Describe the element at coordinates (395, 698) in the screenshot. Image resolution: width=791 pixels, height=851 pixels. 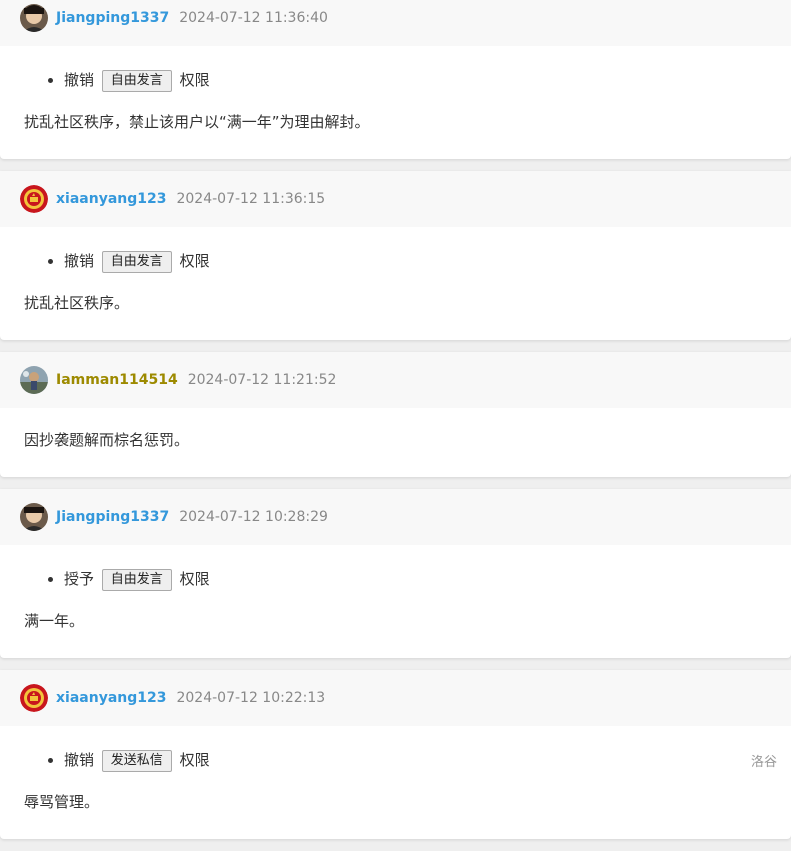
I see `log-entry-header: xiaanyang123 2024-07-12 10:22:13` at that location.